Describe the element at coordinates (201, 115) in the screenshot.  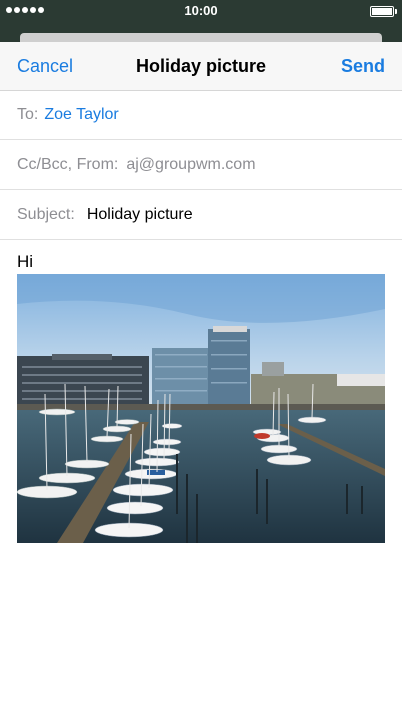
I see `to-field: To: Zoe Taylor` at that location.